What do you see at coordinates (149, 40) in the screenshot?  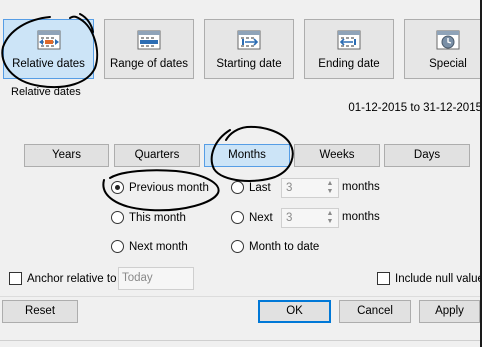 I see `calendar-range-icon` at bounding box center [149, 40].